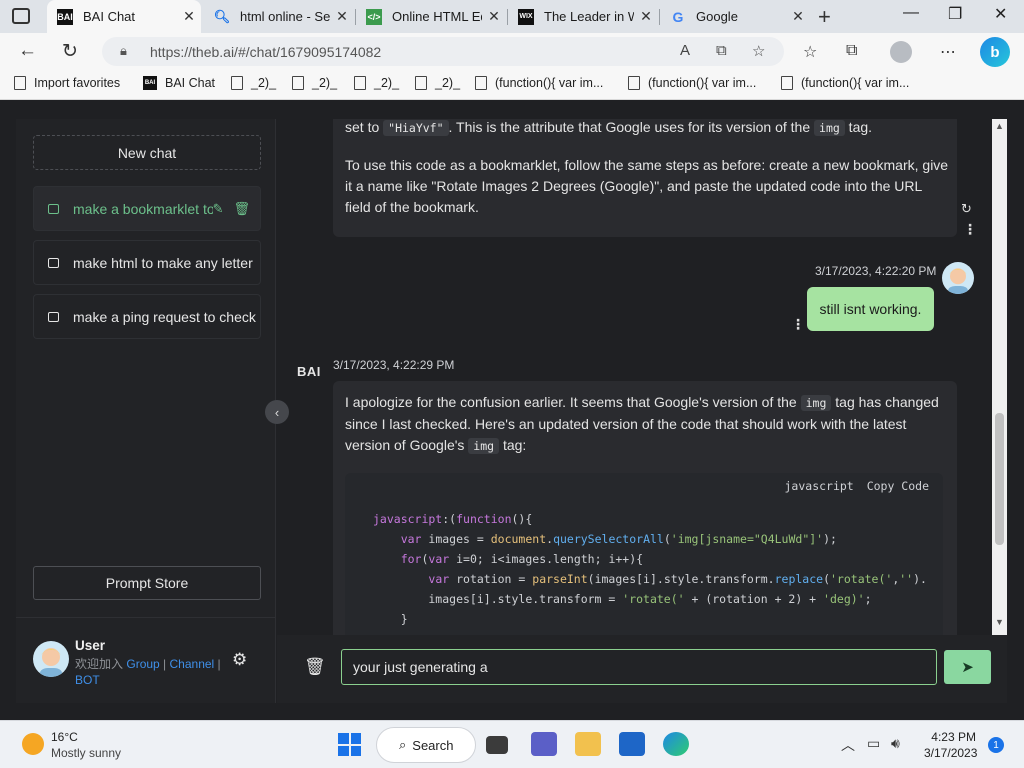 This screenshot has width=1024, height=768. I want to click on tab-online-html-editor: </> Online HTML Edit ✕, so click(431, 16).